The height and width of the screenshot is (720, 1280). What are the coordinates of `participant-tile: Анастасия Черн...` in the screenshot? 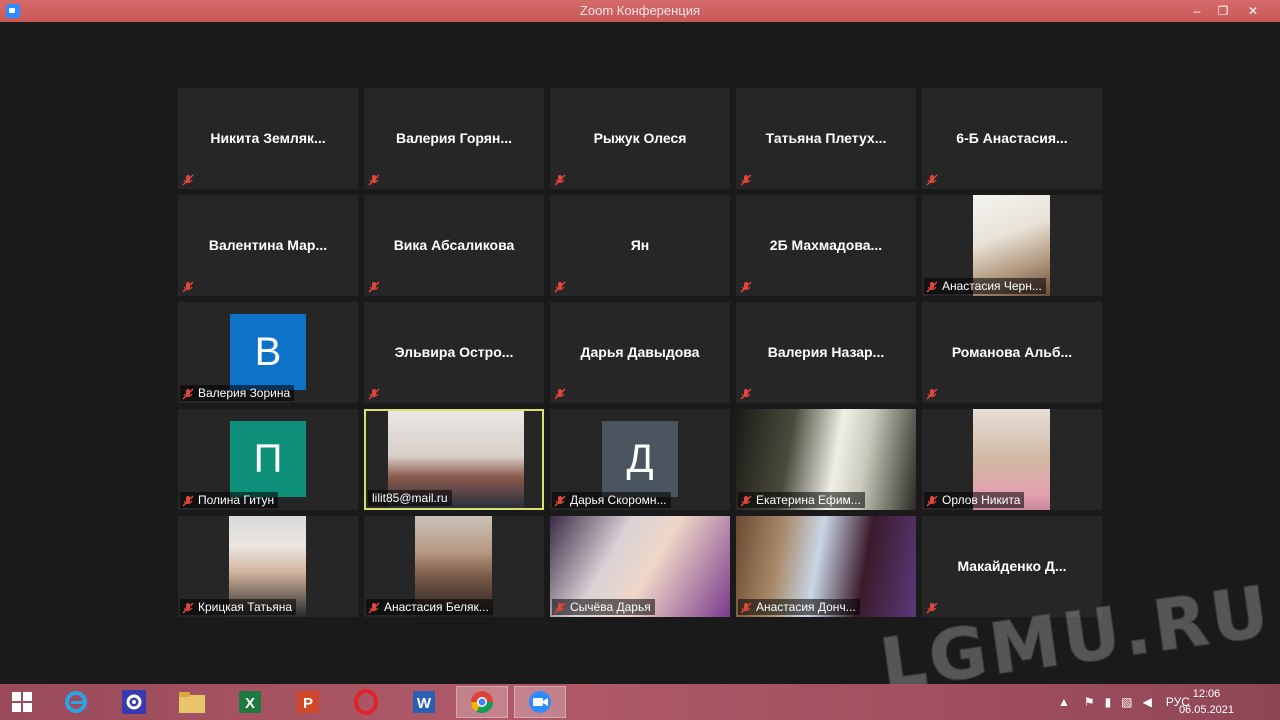 It's located at (1012, 245).